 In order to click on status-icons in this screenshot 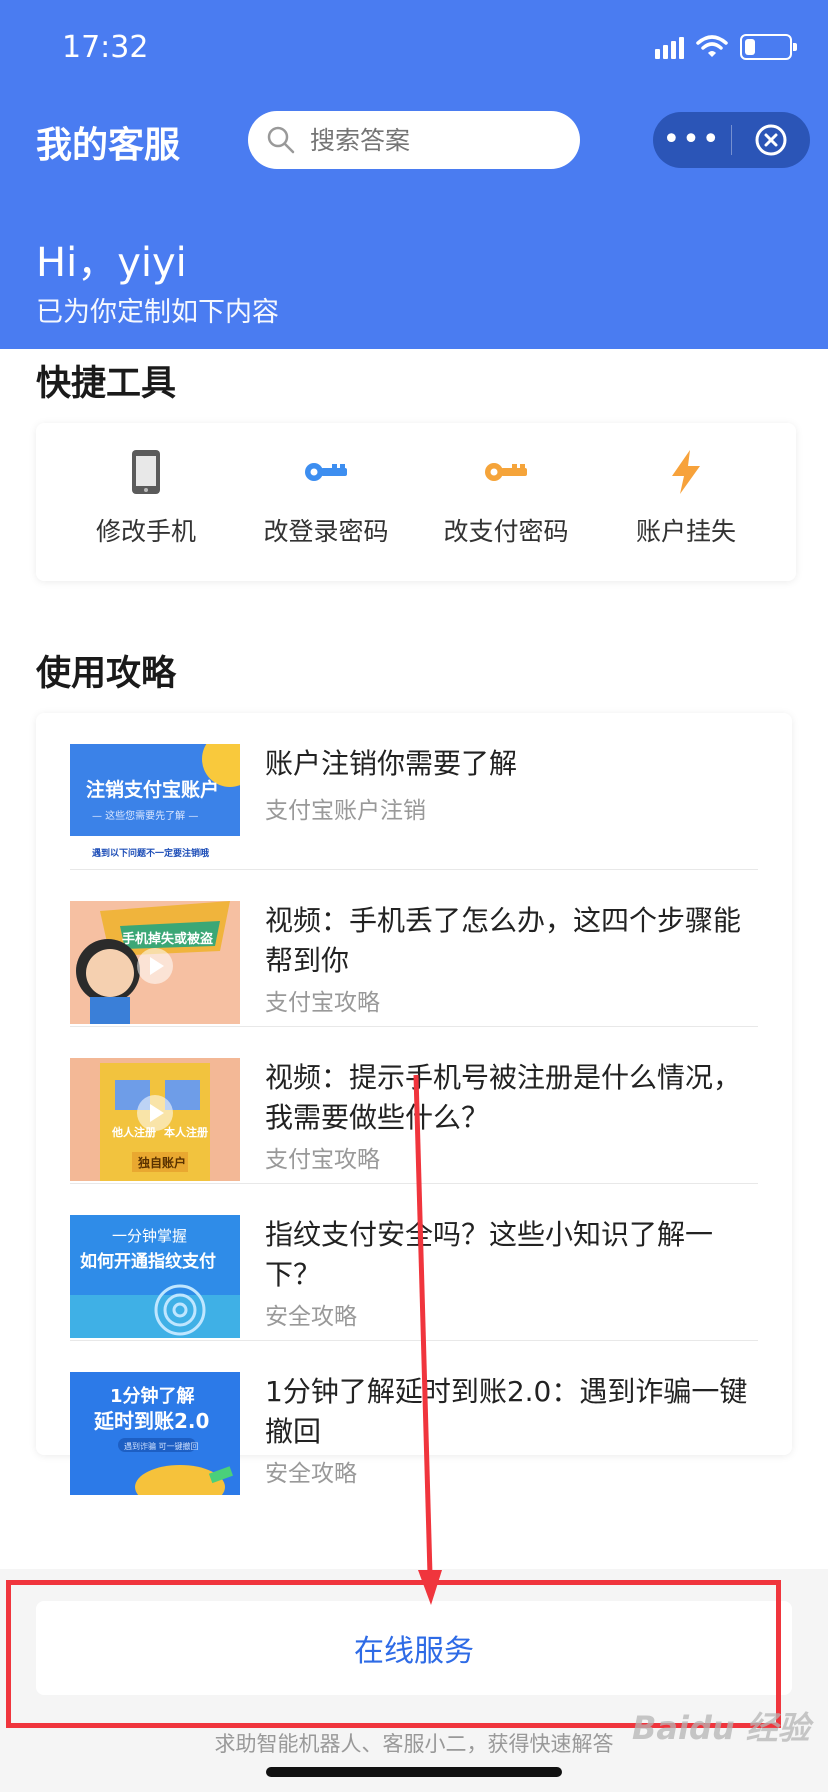, I will do `click(726, 47)`.